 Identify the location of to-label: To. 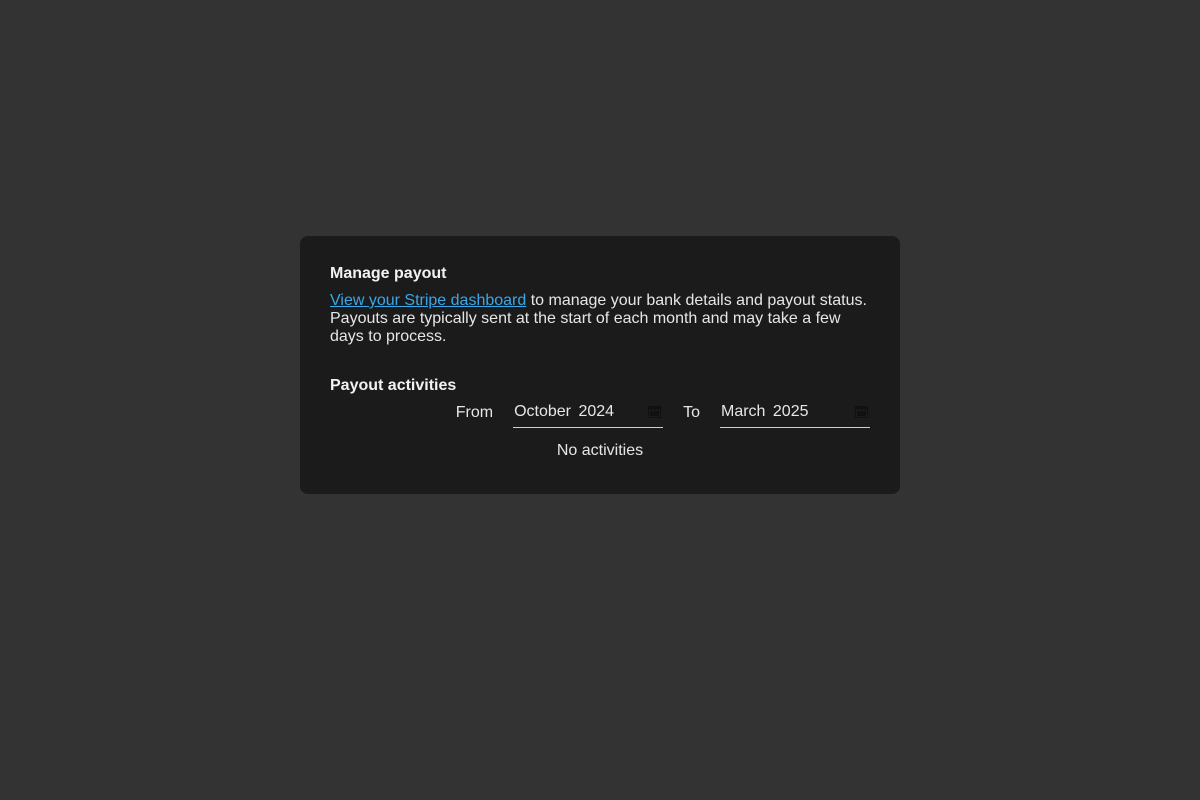
(691, 412).